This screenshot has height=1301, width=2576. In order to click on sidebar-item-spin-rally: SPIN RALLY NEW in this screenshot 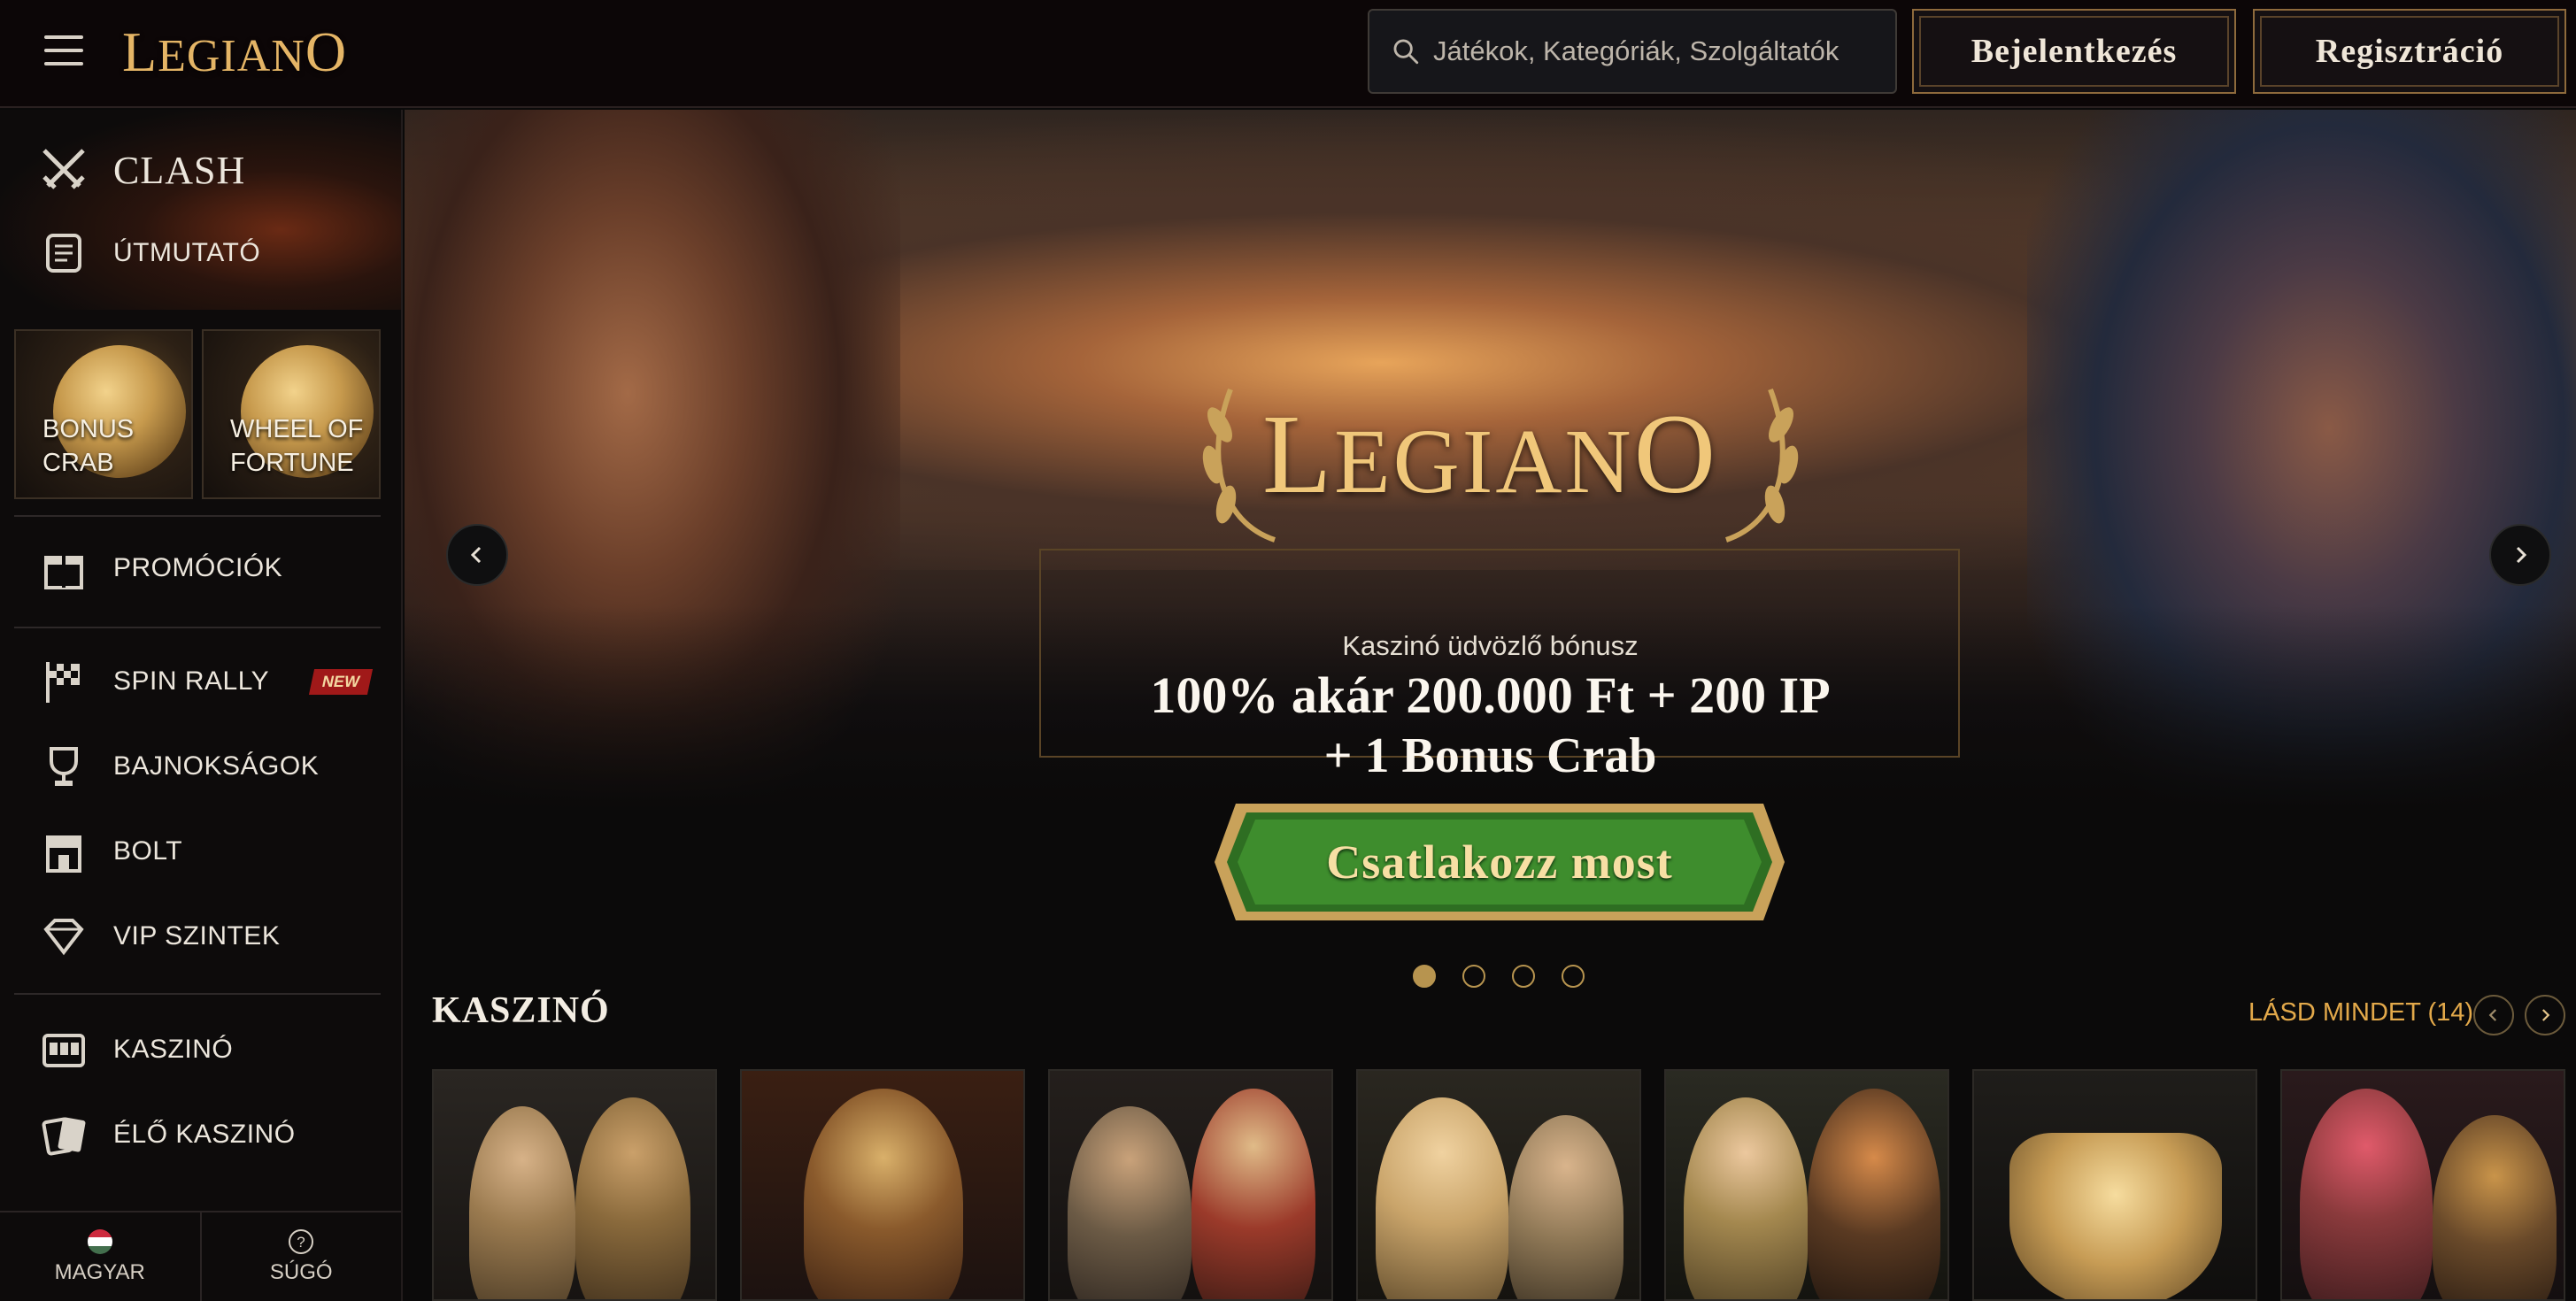, I will do `click(205, 681)`.